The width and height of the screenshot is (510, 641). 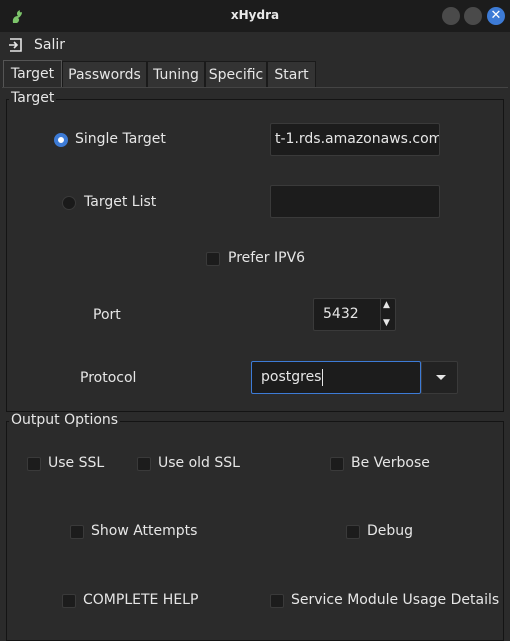 I want to click on port-stepper: ▲ ▼, so click(x=387, y=314).